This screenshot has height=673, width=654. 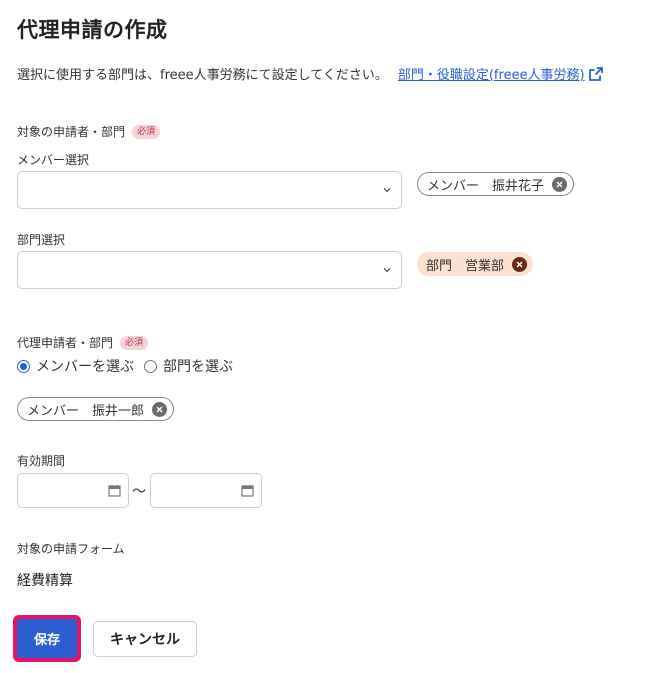 What do you see at coordinates (75, 366) in the screenshot?
I see `radio-member: メンバーを選ぶ` at bounding box center [75, 366].